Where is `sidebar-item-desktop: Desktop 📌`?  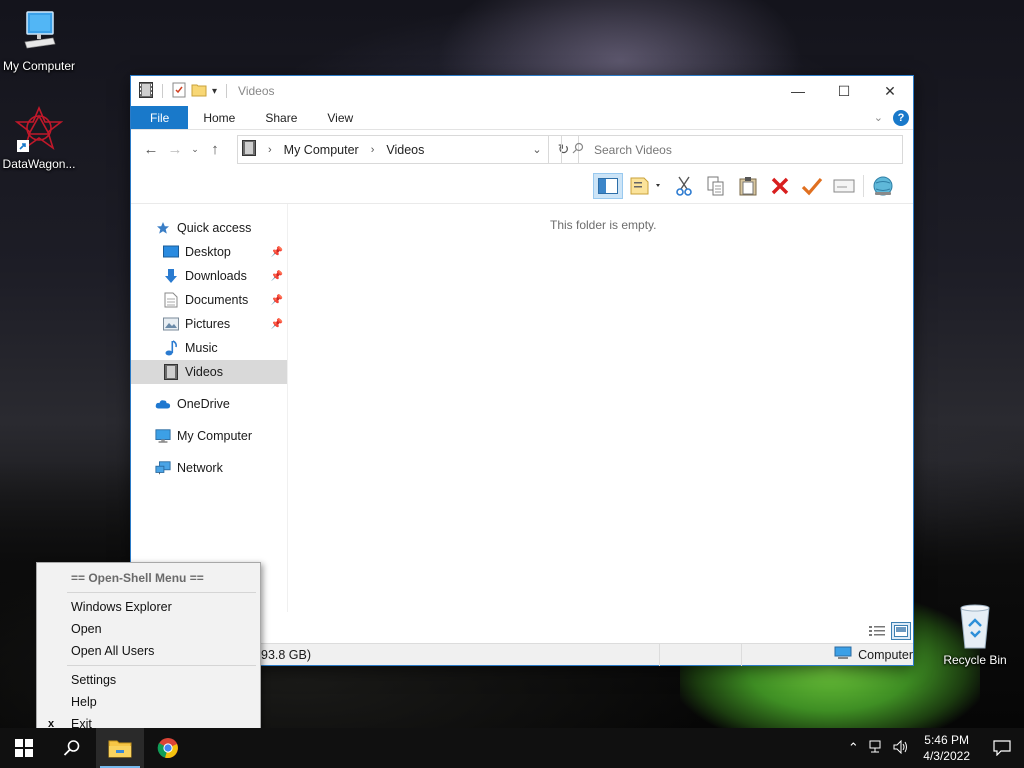 sidebar-item-desktop: Desktop 📌 is located at coordinates (209, 252).